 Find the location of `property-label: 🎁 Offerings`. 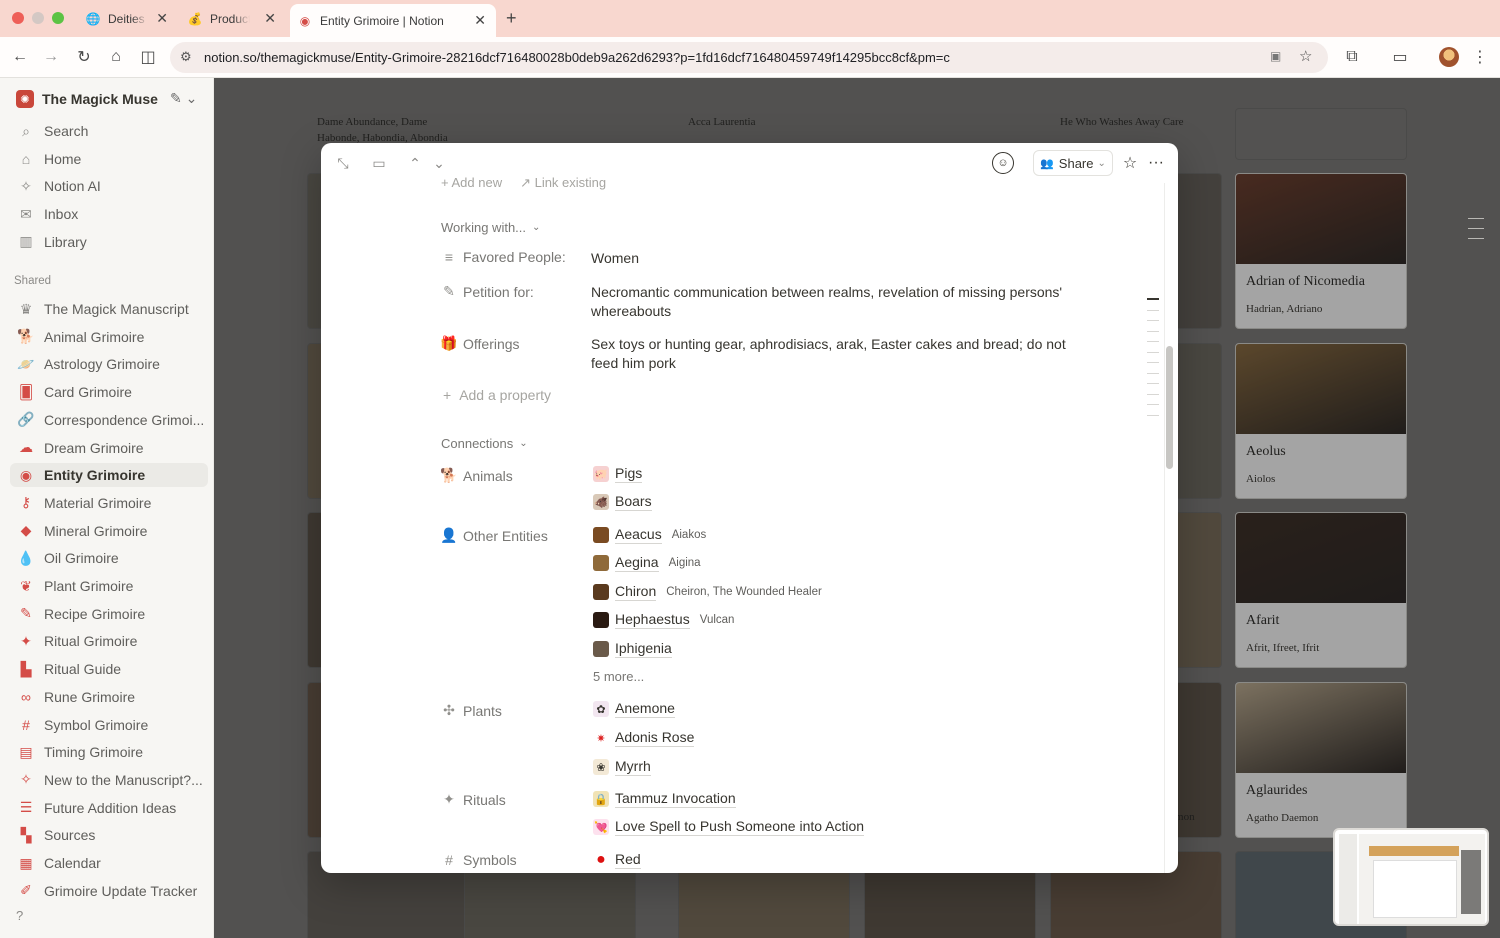

property-label: 🎁 Offerings is located at coordinates (479, 343).